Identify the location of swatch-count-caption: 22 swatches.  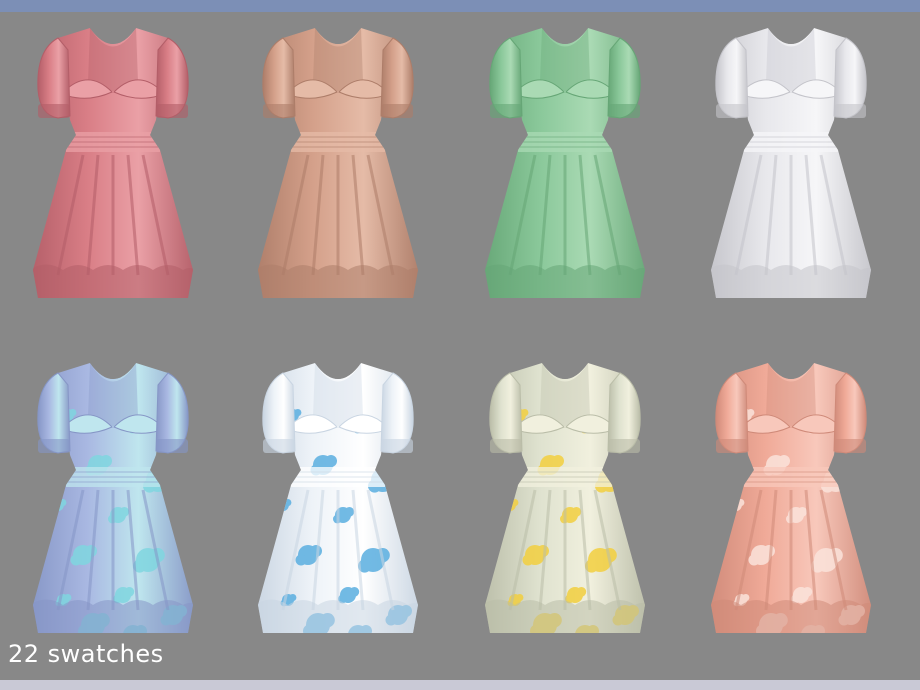
(86, 654).